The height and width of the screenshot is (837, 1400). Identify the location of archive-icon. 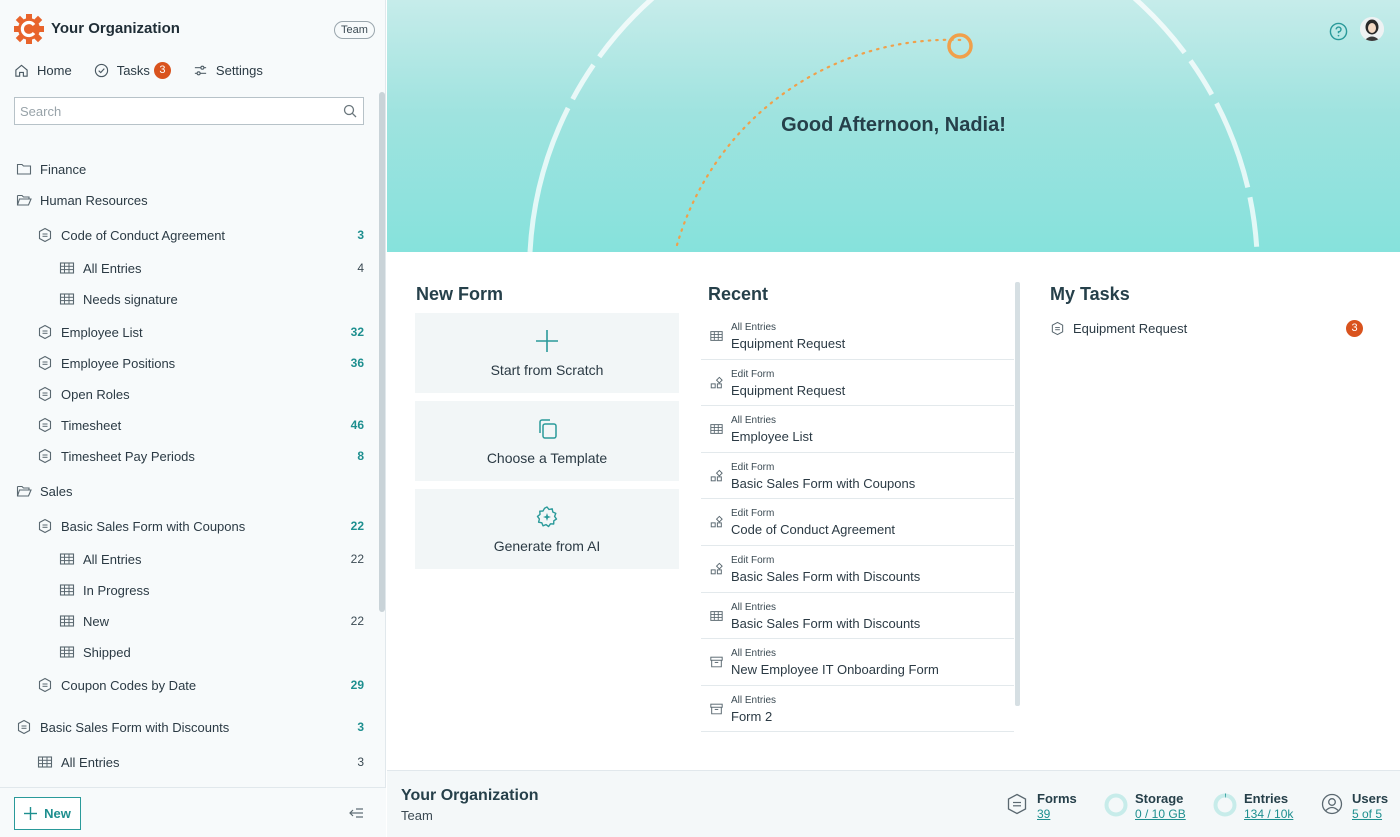
(716, 662).